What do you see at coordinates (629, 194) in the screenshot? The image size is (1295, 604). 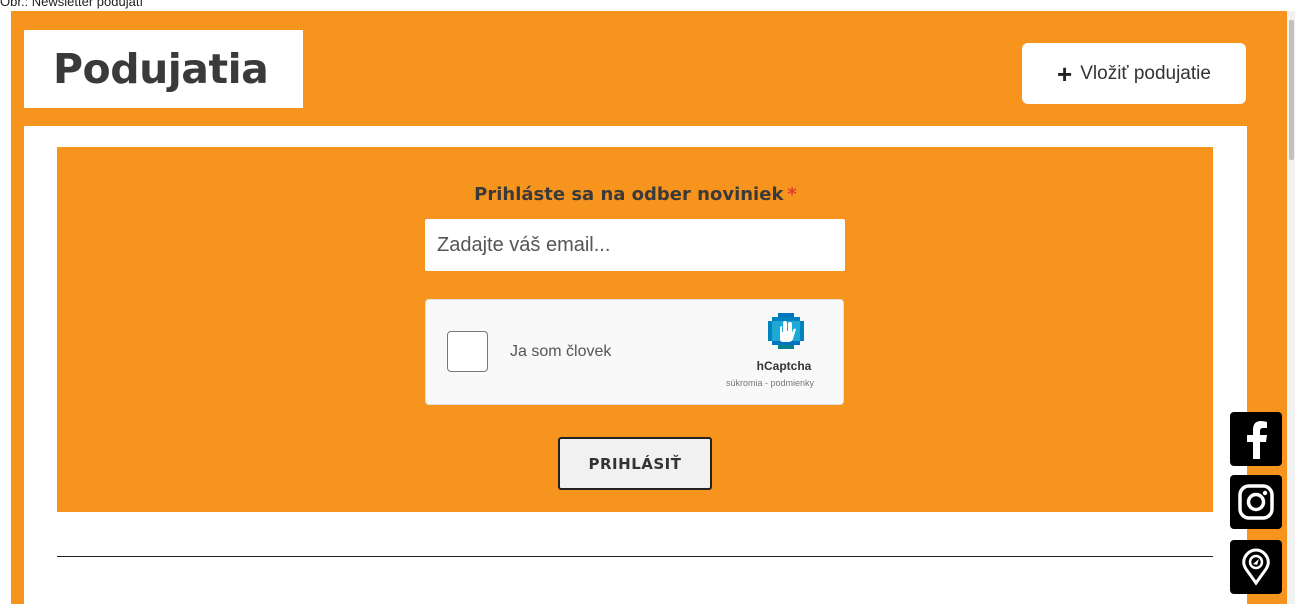 I see `newsletter-label-text: Prihláste sa na odber noviniek` at bounding box center [629, 194].